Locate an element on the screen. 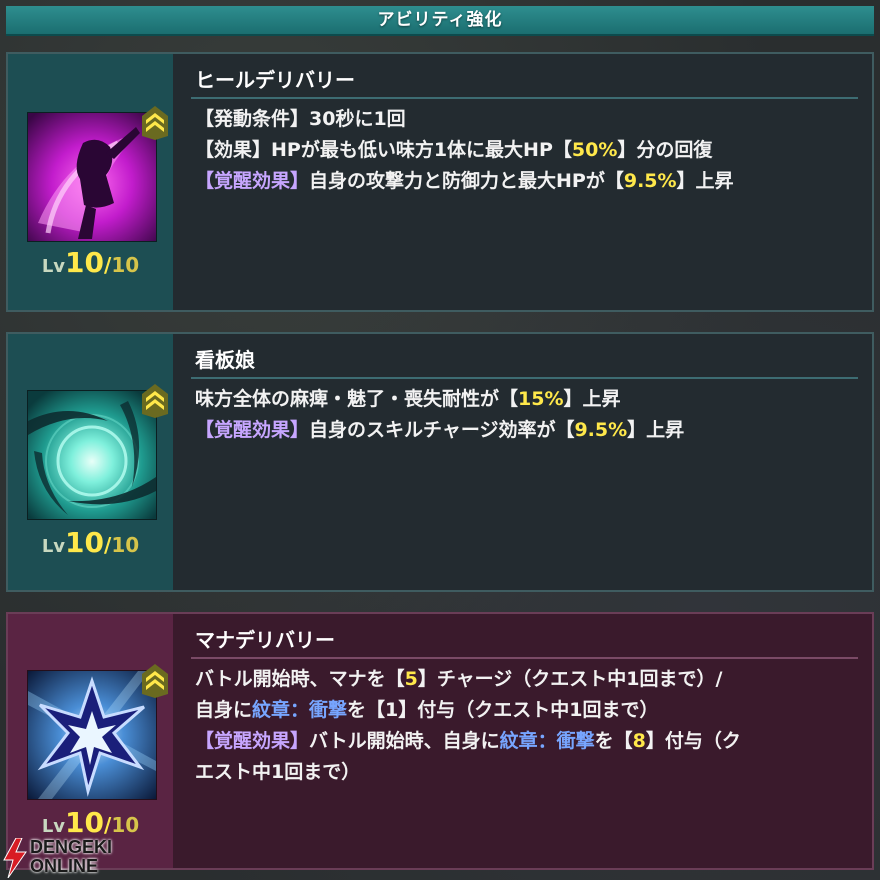 This screenshot has height=880, width=880. description-text: 自身に is located at coordinates (224, 710).